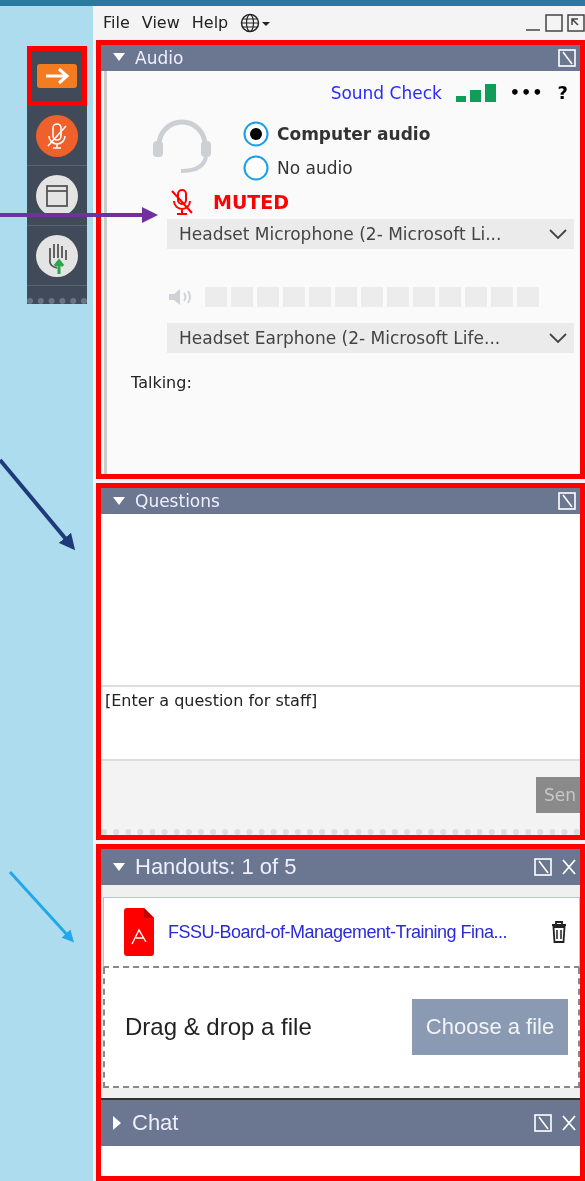 The width and height of the screenshot is (585, 1181). Describe the element at coordinates (57, 255) in the screenshot. I see `raise-hand-icon` at that location.